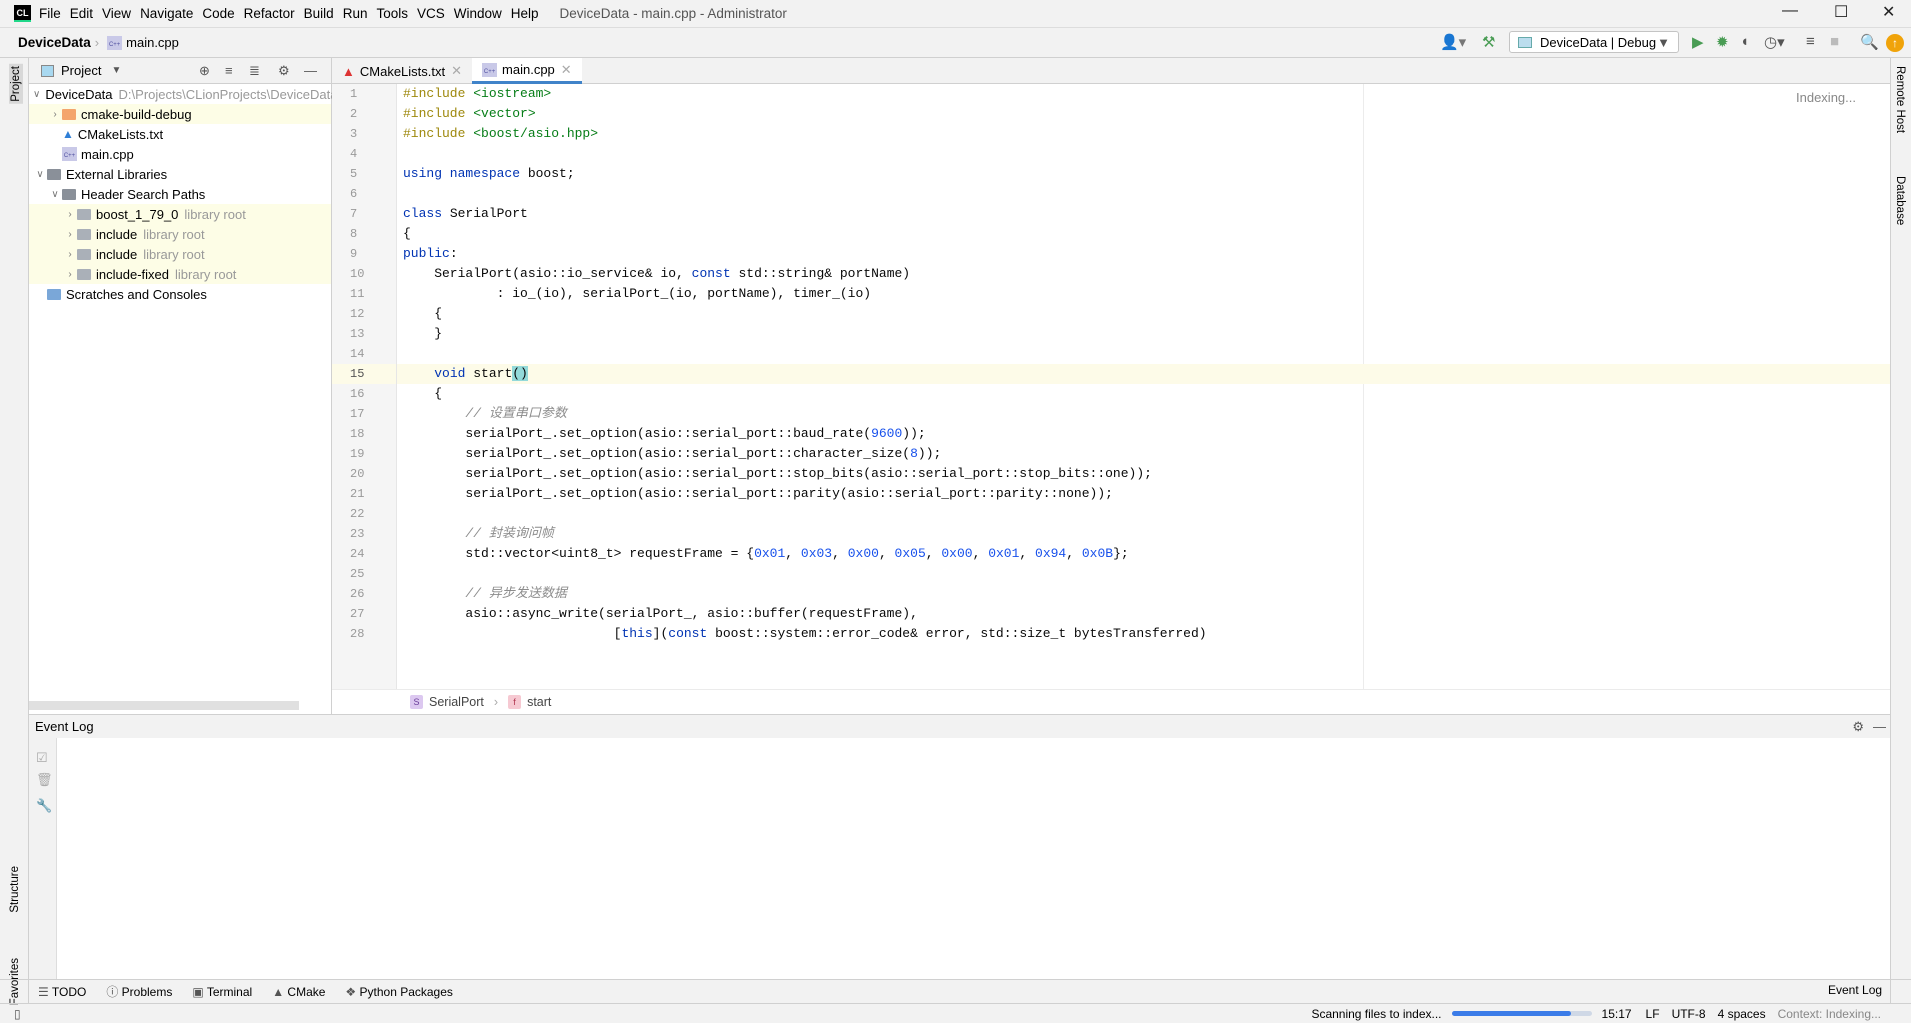 Image resolution: width=1911 pixels, height=1023 pixels. What do you see at coordinates (152, 42) in the screenshot?
I see `nav-file: main.cpp` at bounding box center [152, 42].